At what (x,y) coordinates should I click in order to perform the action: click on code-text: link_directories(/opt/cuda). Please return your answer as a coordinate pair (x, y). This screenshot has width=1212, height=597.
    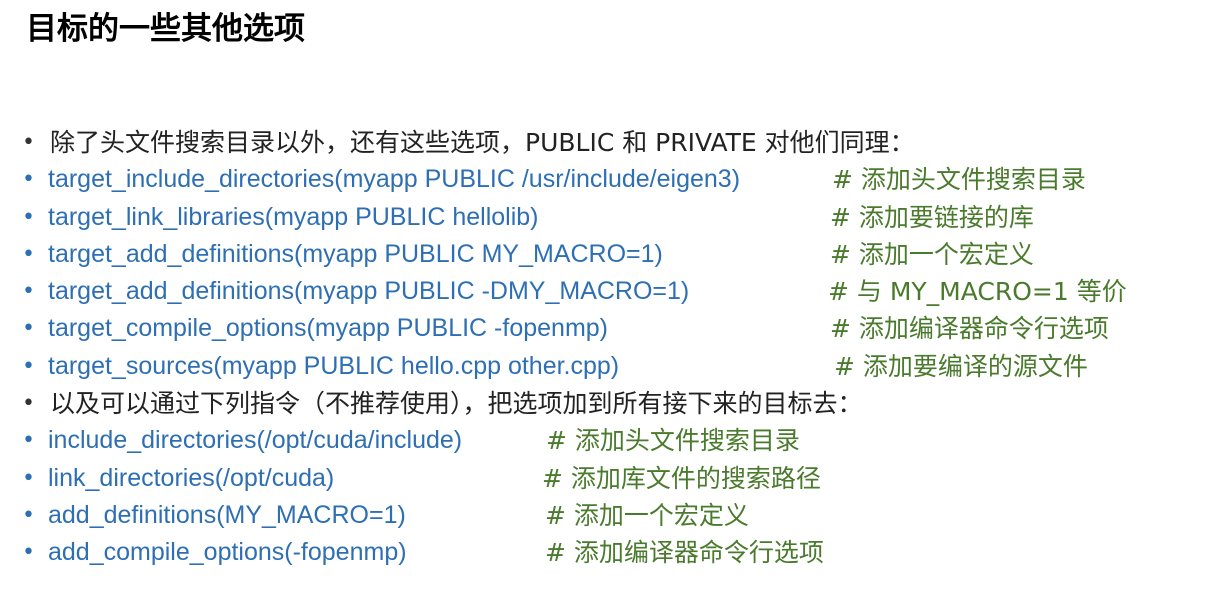
    Looking at the image, I should click on (191, 477).